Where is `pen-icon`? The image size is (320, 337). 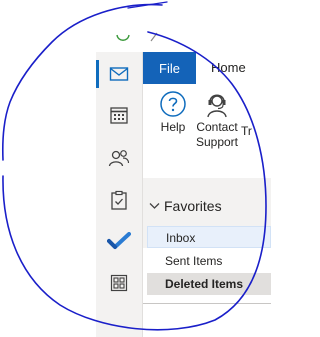
pen-icon is located at coordinates (154, 37).